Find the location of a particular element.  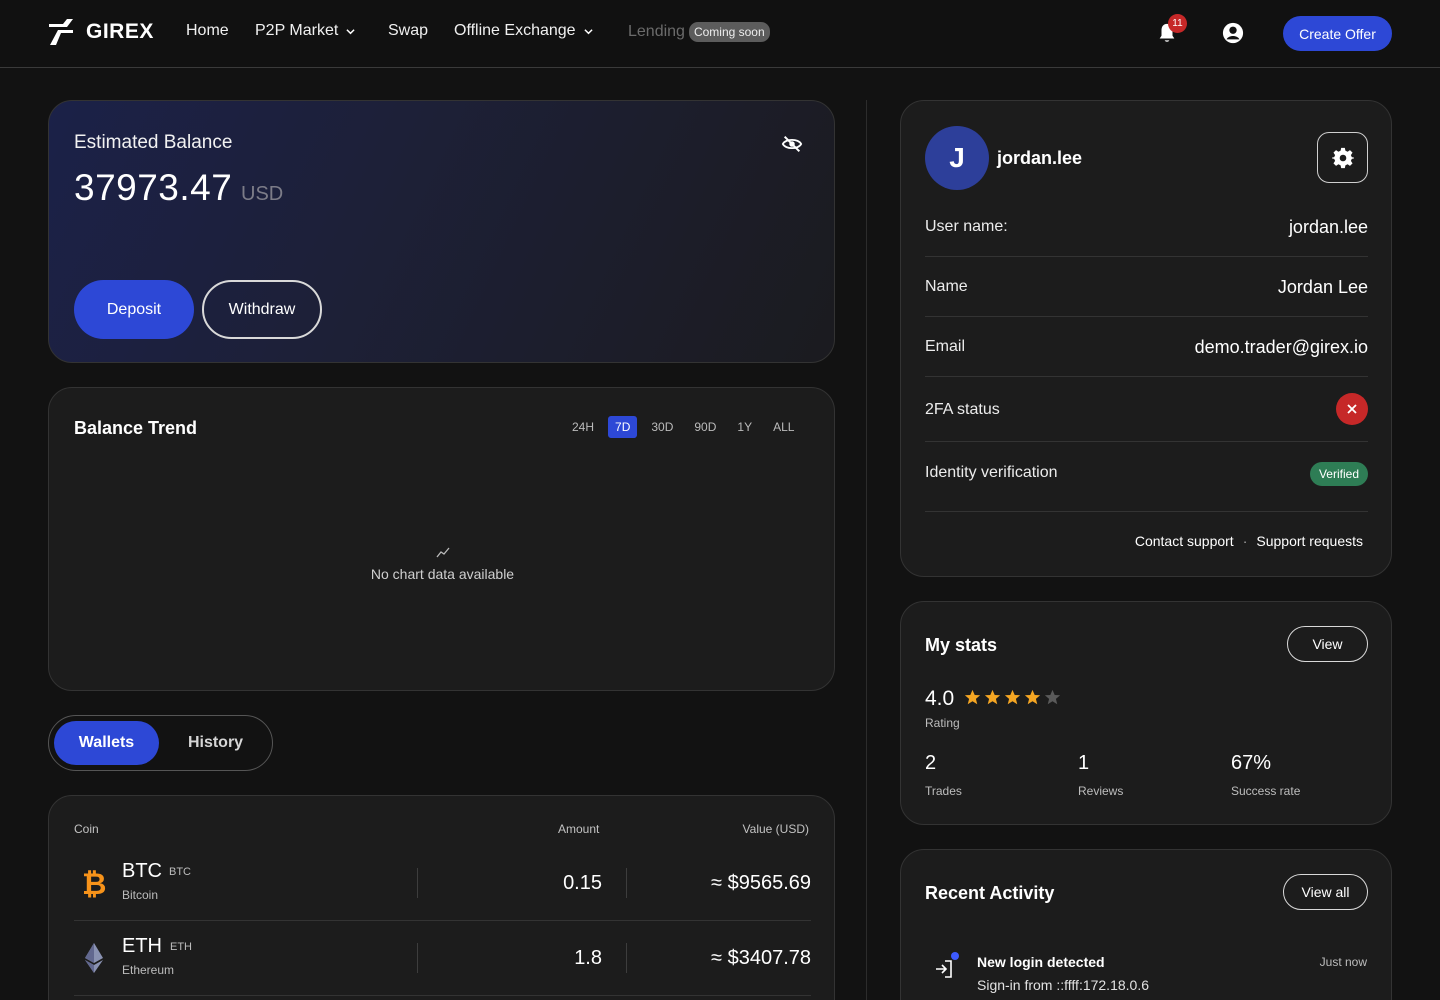

column-divider is located at coordinates (866, 550).